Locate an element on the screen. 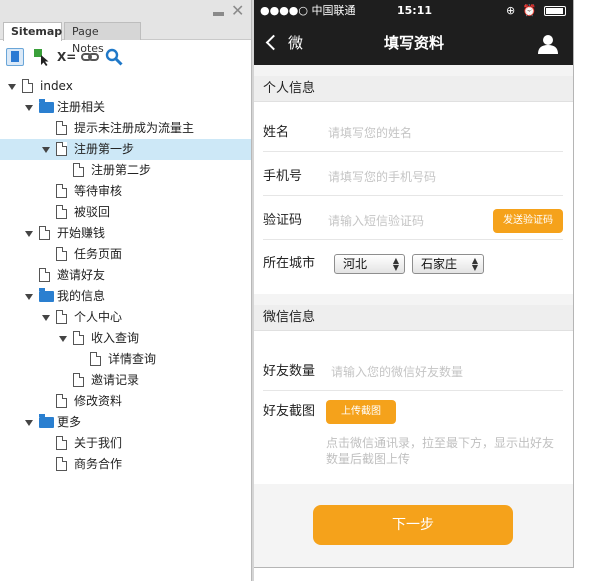 The width and height of the screenshot is (589, 581). sitemap-node: 商务合作 is located at coordinates (125, 464).